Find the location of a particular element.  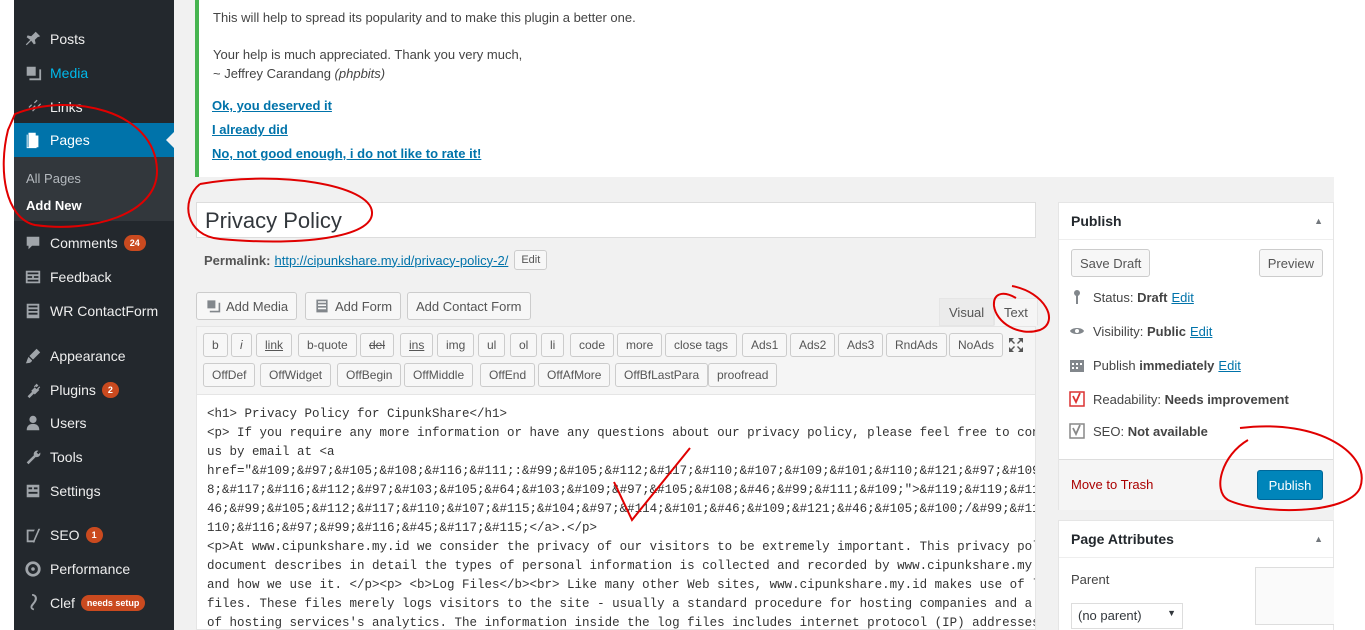

qt-offwidget-button: OffWidget is located at coordinates (296, 375).